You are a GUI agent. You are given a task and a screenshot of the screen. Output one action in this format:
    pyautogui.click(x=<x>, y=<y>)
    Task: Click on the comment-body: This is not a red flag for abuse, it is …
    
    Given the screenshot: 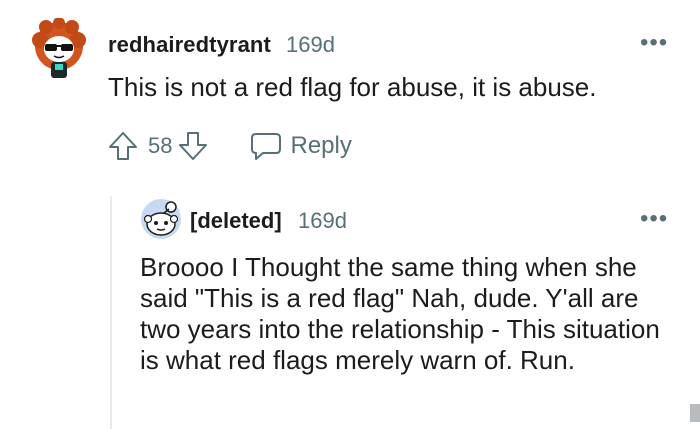 What is the action you would take?
    pyautogui.click(x=352, y=87)
    